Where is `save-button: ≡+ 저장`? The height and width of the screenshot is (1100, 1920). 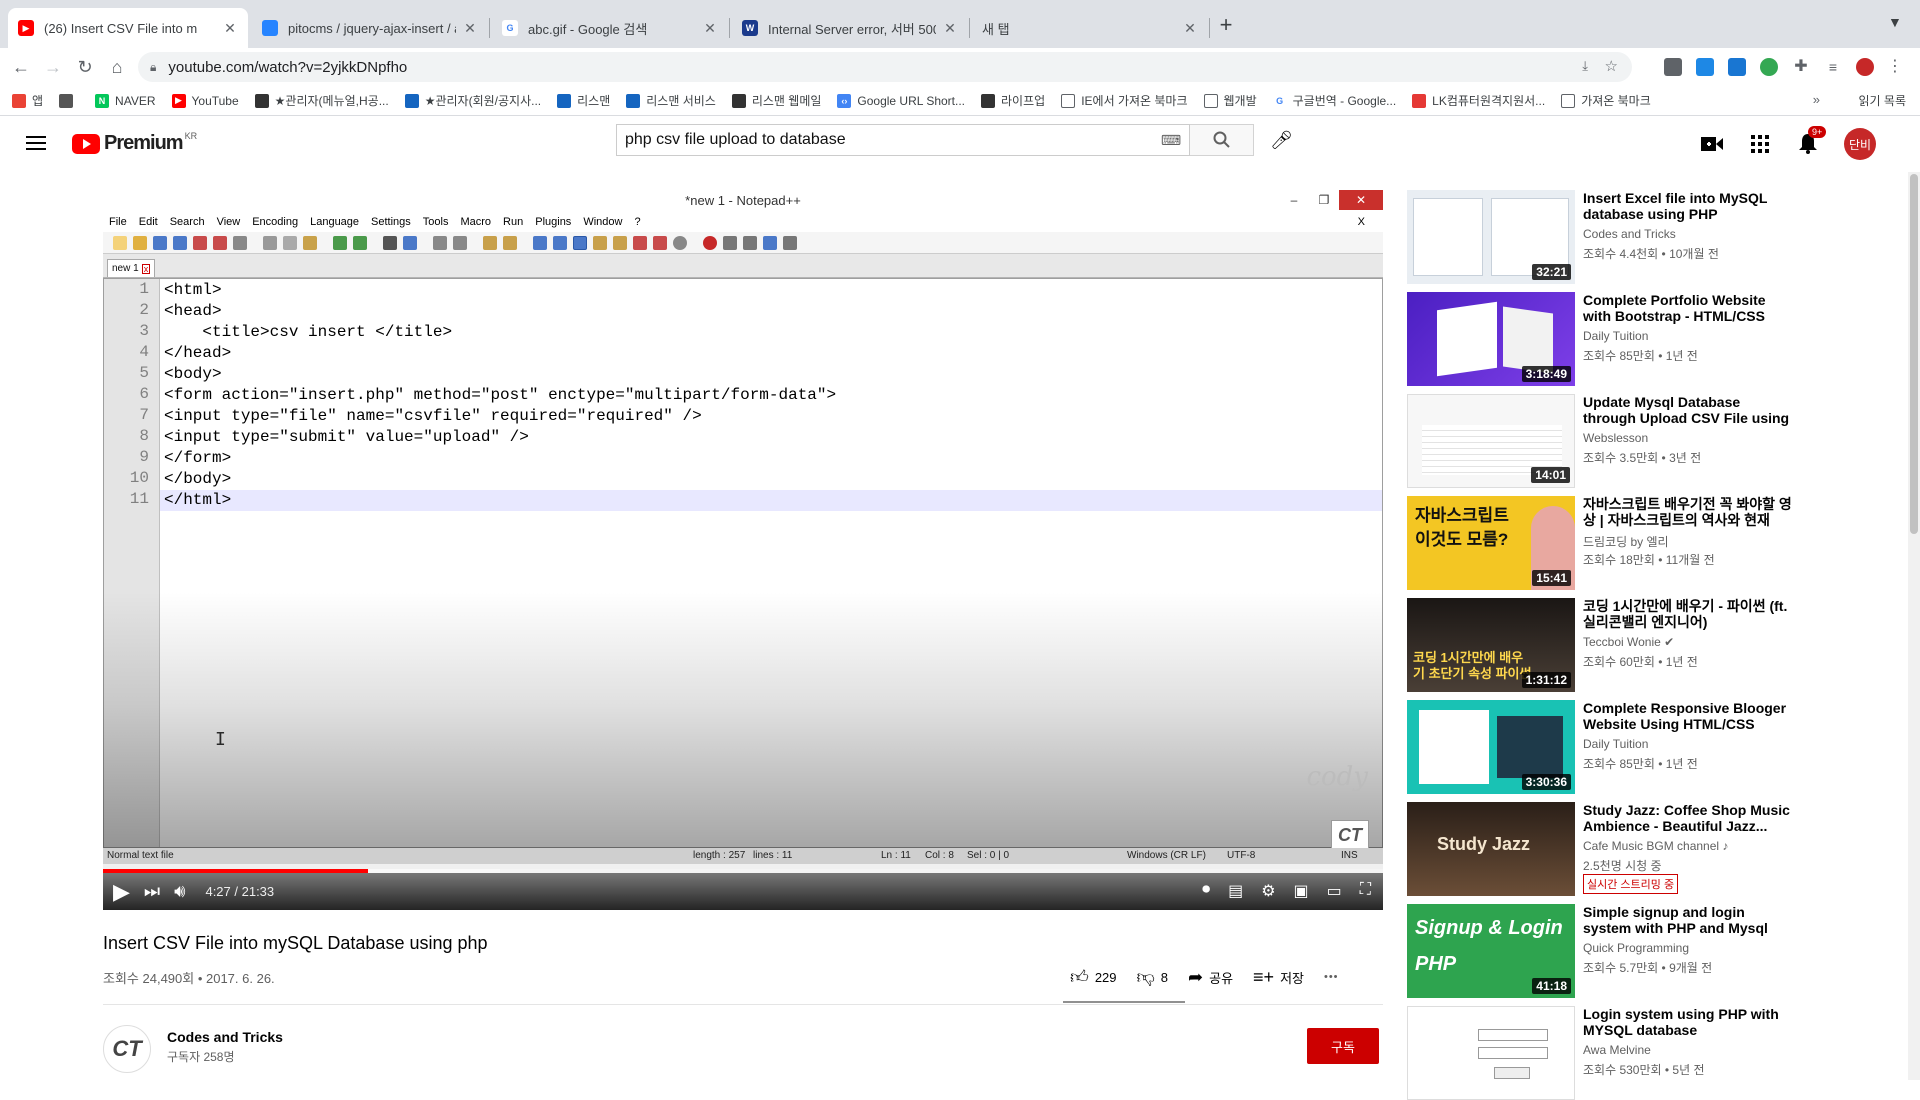
save-button: ≡+ 저장 is located at coordinates (1278, 977).